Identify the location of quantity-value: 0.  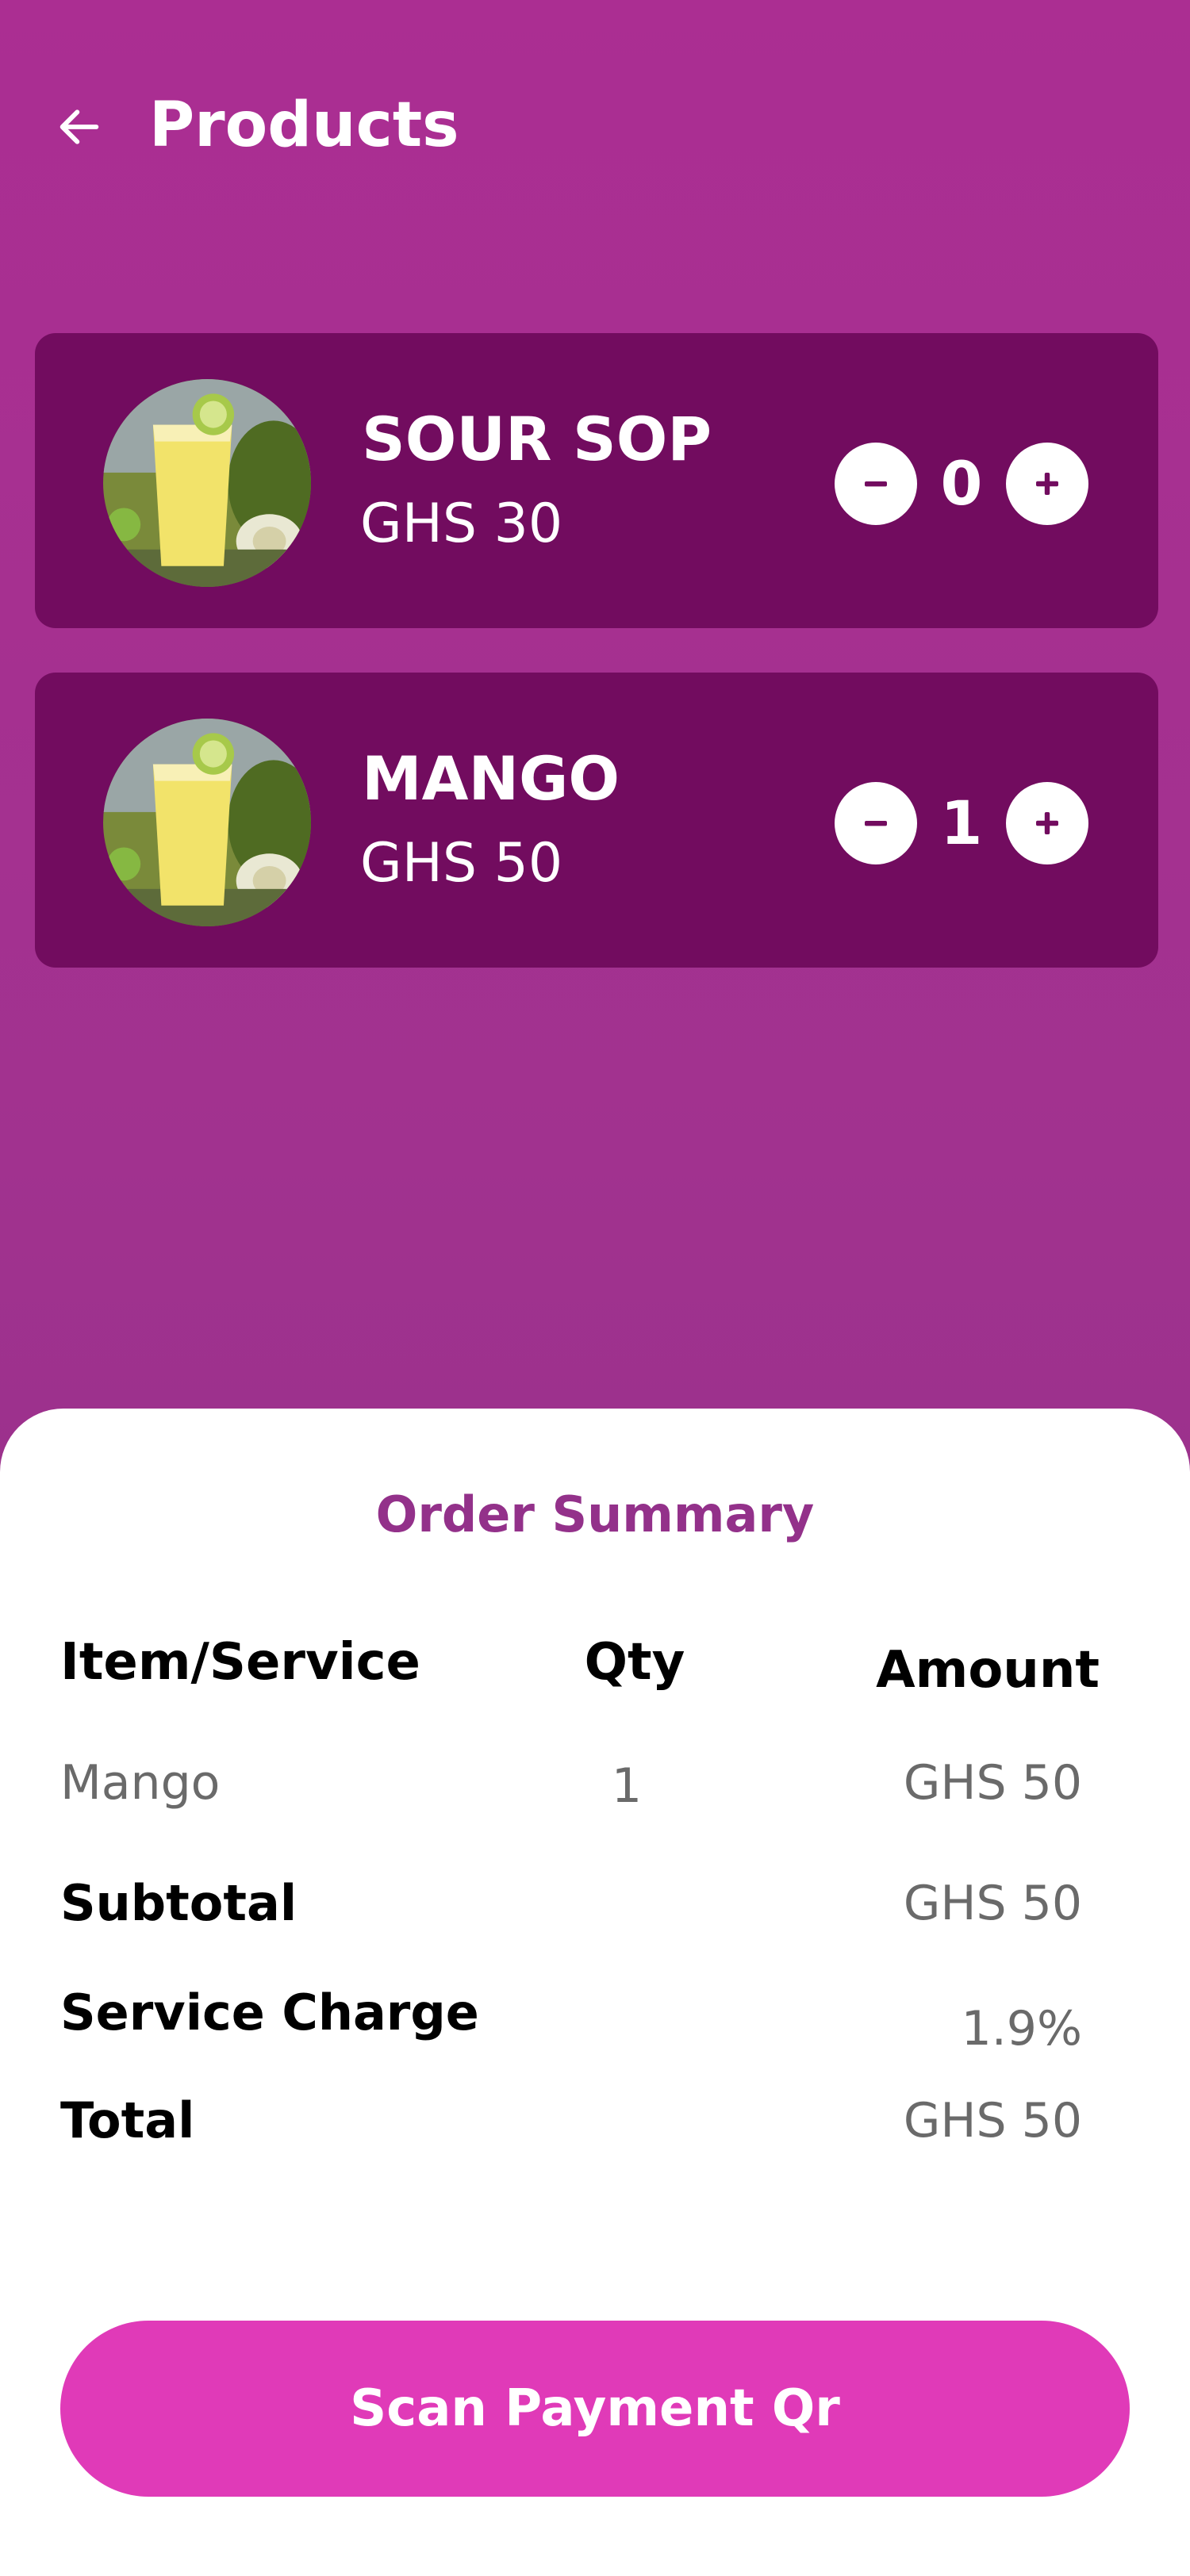
(961, 484).